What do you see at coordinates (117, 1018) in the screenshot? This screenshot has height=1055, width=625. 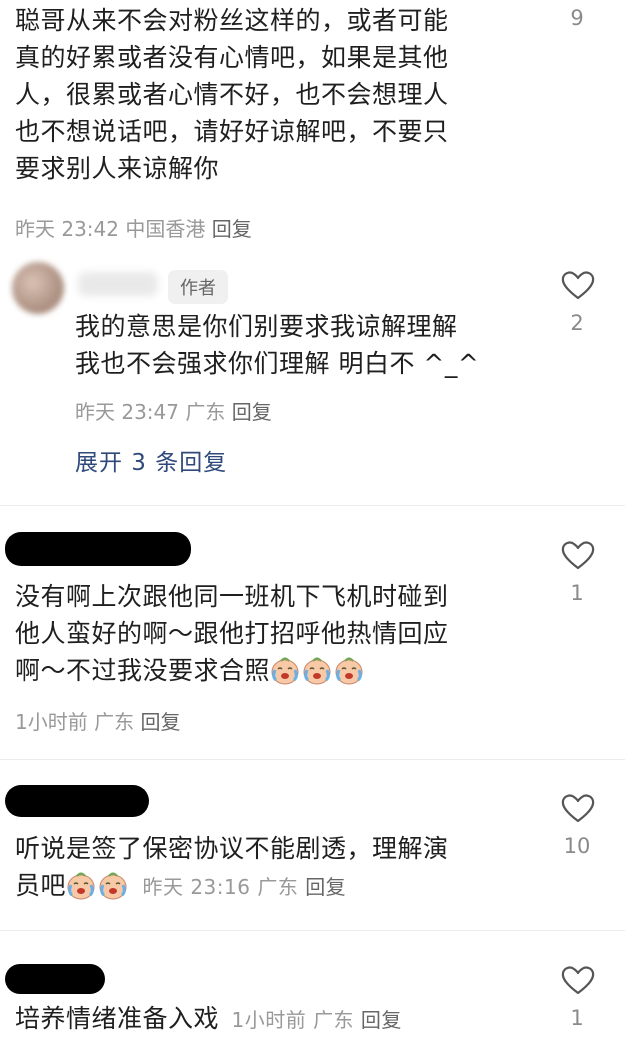 I see `comment-line-text: 培养情绪准备入戏` at bounding box center [117, 1018].